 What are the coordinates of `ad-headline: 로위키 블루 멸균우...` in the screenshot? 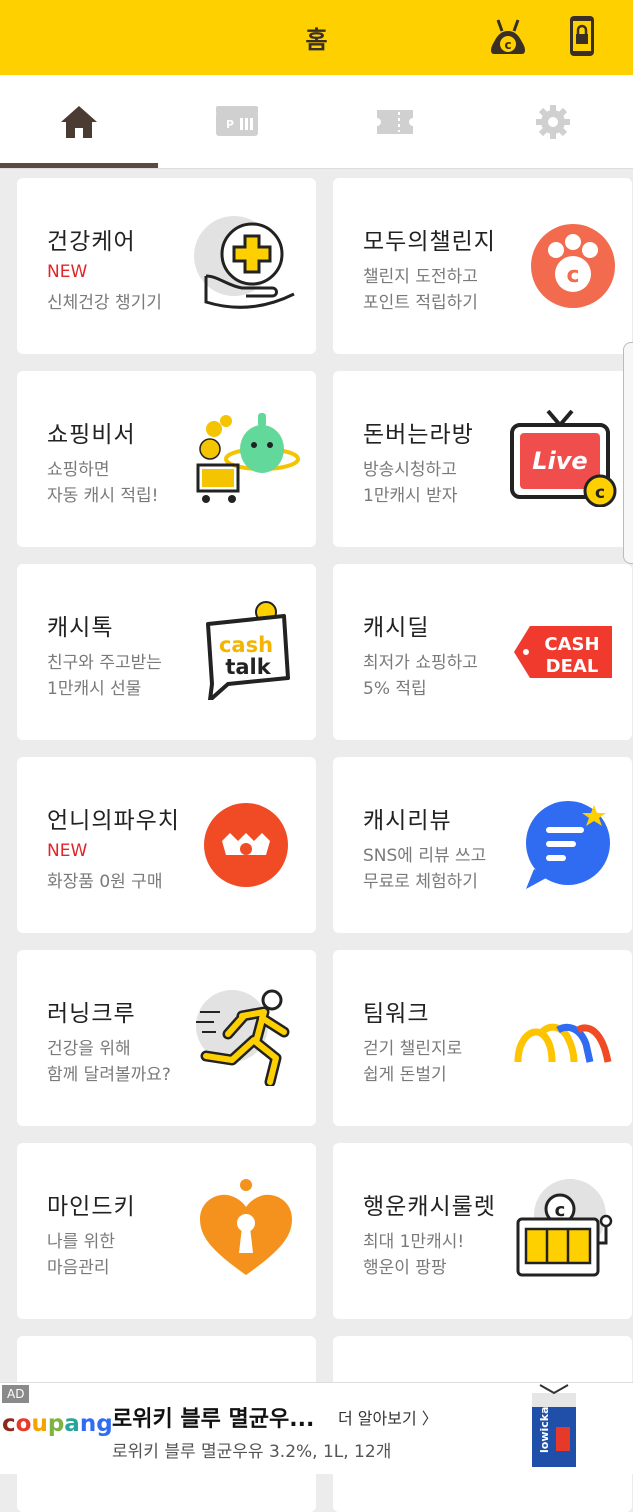 It's located at (213, 1419).